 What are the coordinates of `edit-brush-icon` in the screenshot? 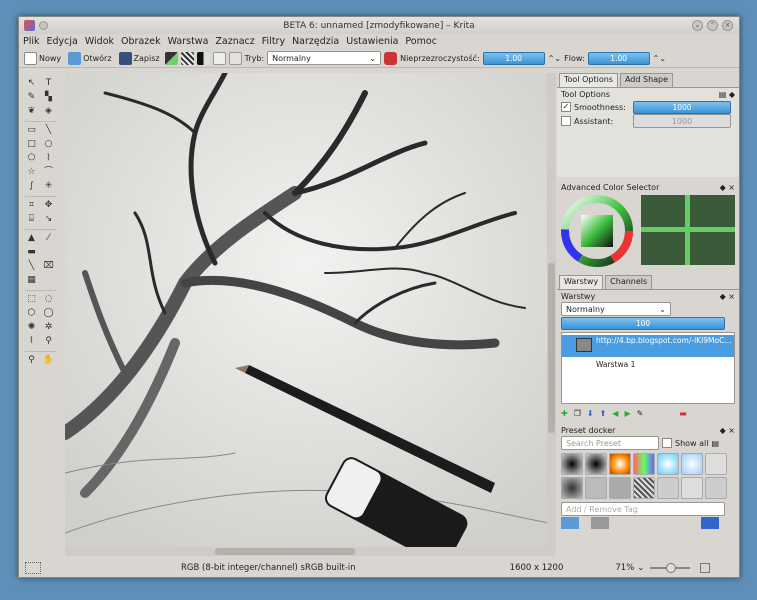 It's located at (235, 58).